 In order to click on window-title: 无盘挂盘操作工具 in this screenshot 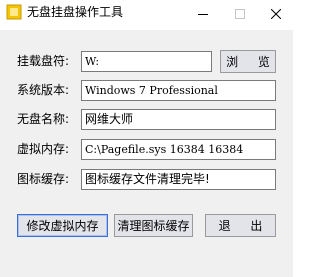, I will do `click(75, 12)`.